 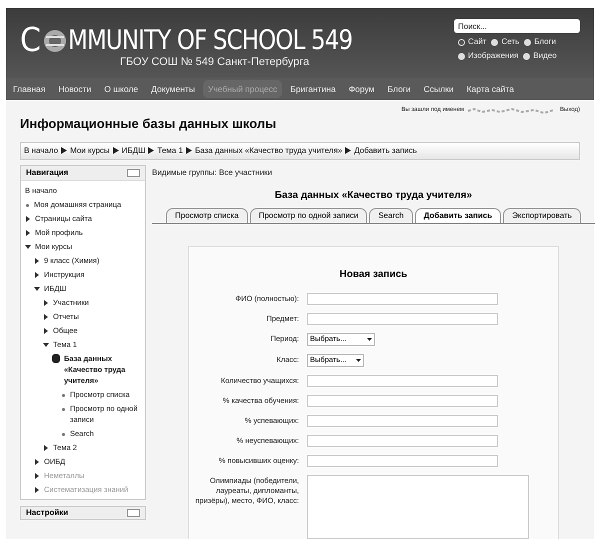 I want to click on radio-label: Изображения, so click(x=493, y=56).